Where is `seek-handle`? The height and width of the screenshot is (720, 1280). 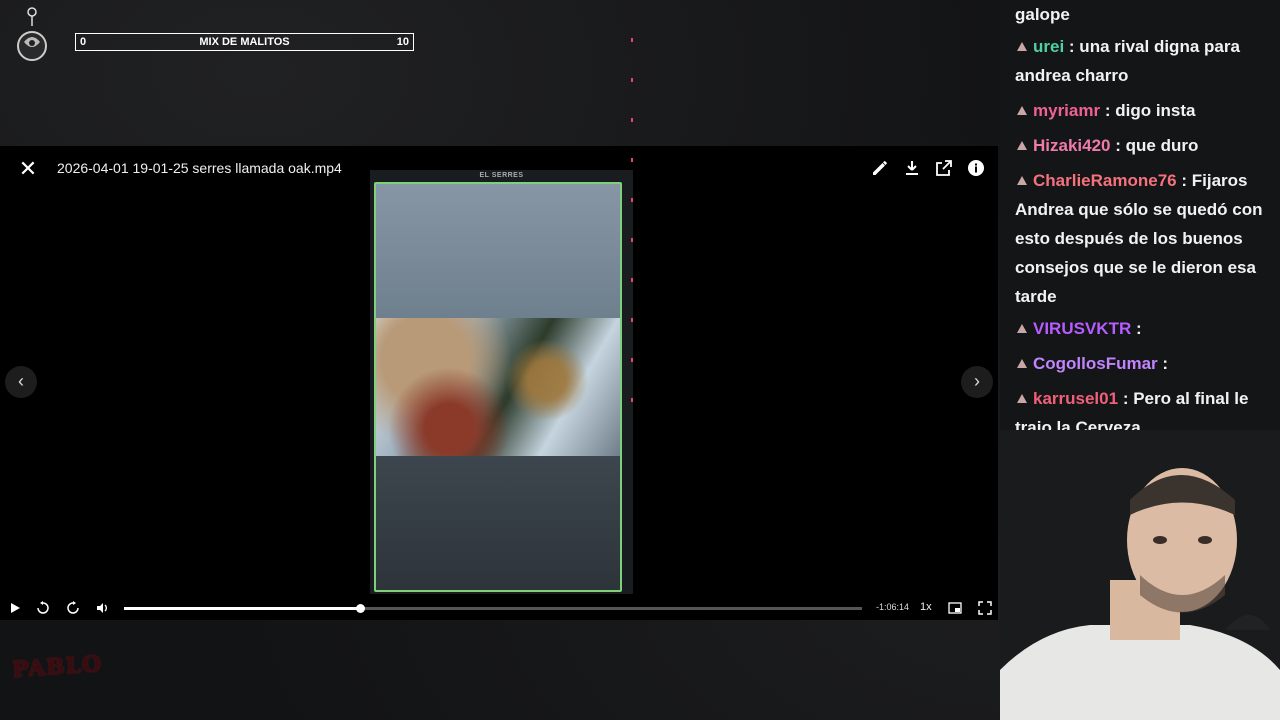 seek-handle is located at coordinates (361, 608).